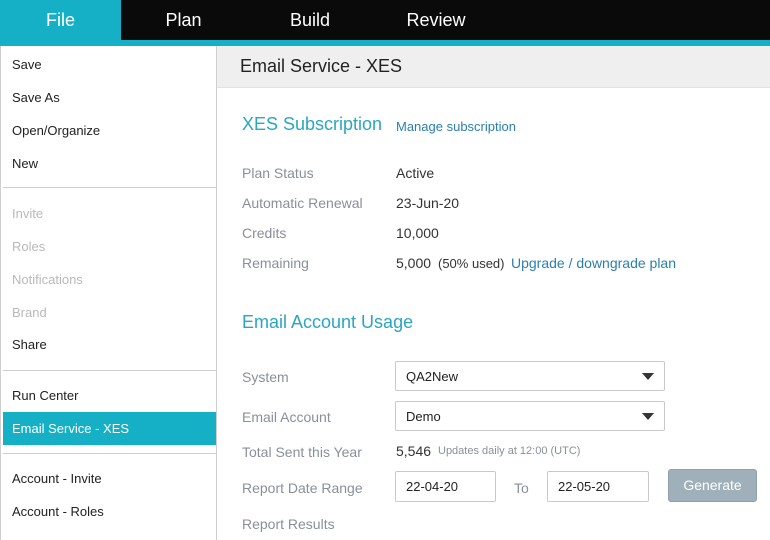 This screenshot has height=540, width=770. Describe the element at coordinates (278, 173) in the screenshot. I see `plan-status-label: Plan Status` at that location.